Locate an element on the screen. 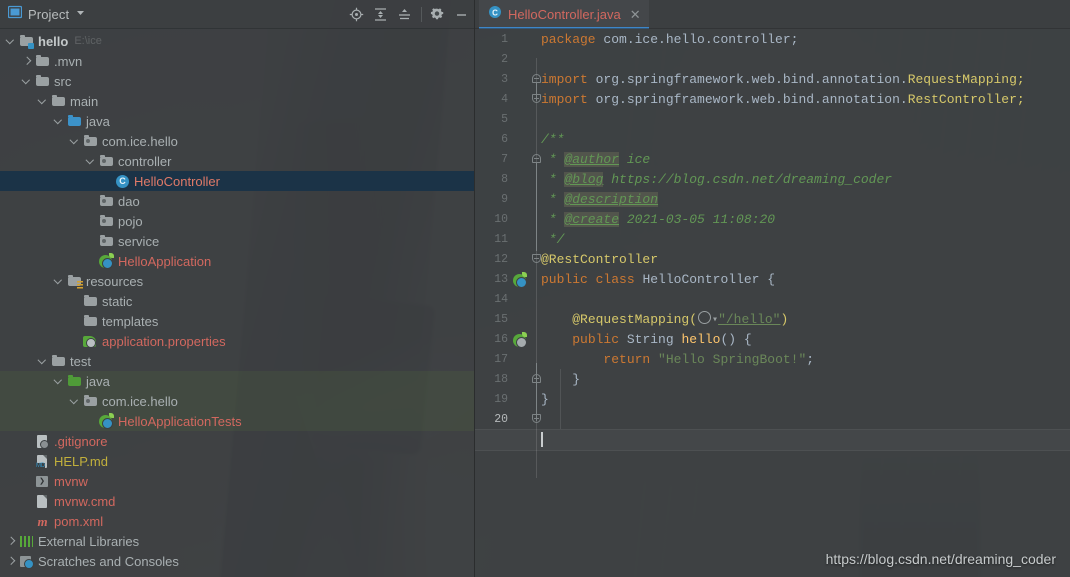  tree-row-pom-xml: m pom.xml is located at coordinates (237, 521).